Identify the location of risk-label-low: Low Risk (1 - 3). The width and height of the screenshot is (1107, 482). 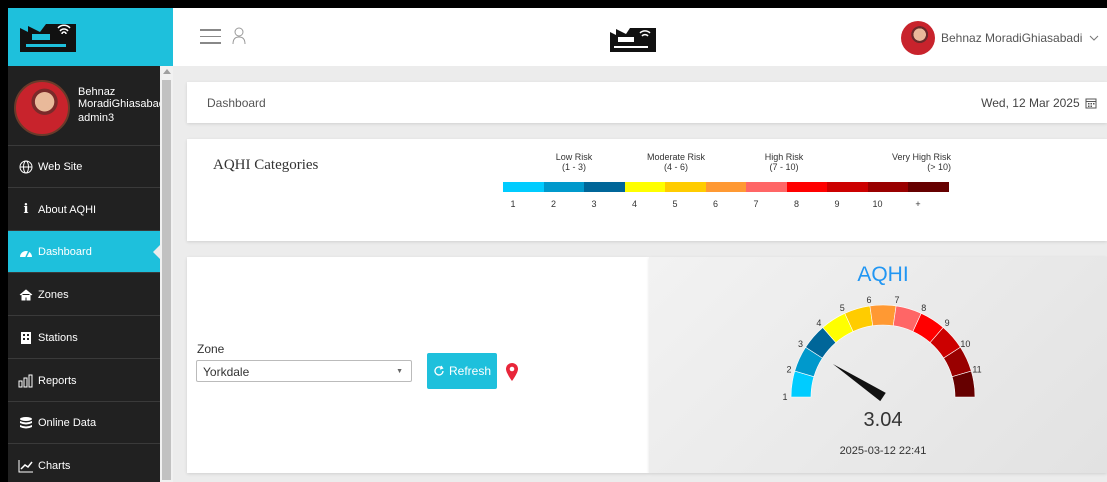
(574, 162).